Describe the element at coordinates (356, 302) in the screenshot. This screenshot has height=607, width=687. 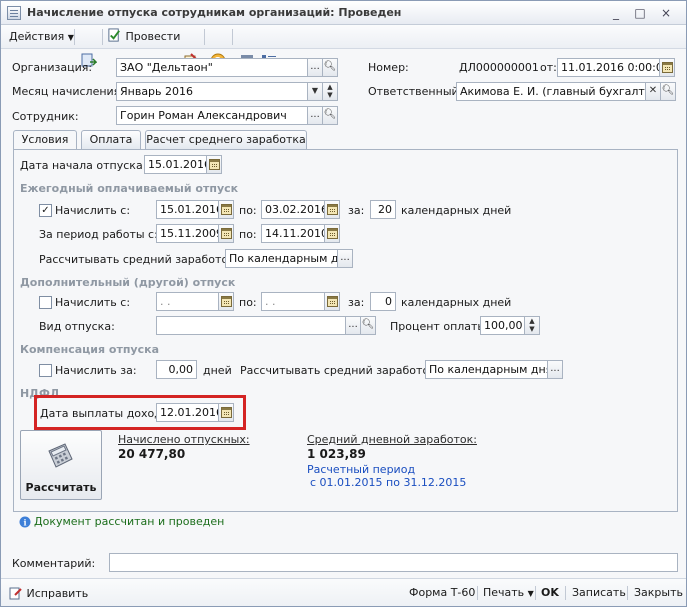
I see `add-days-for-label: за:` at that location.